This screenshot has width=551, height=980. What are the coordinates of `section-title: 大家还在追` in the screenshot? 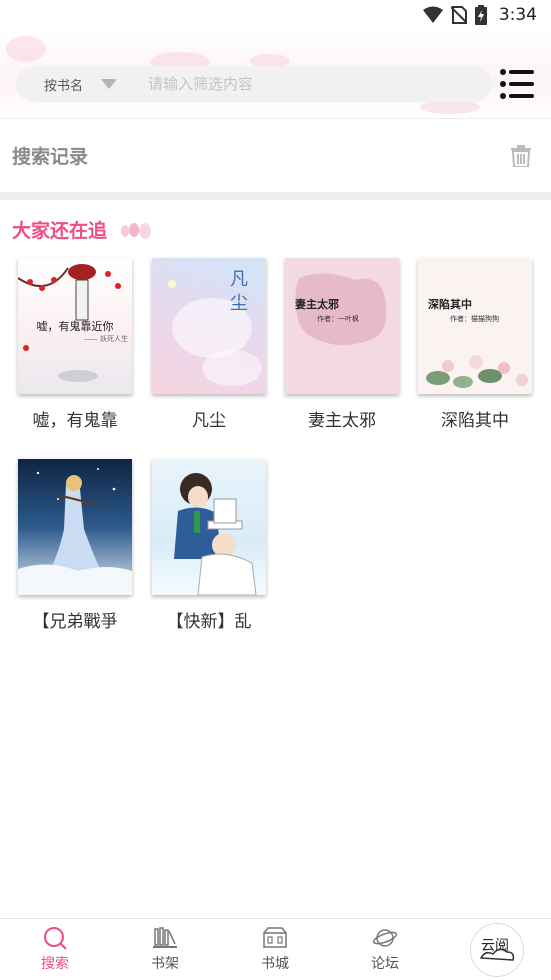 It's located at (82, 229).